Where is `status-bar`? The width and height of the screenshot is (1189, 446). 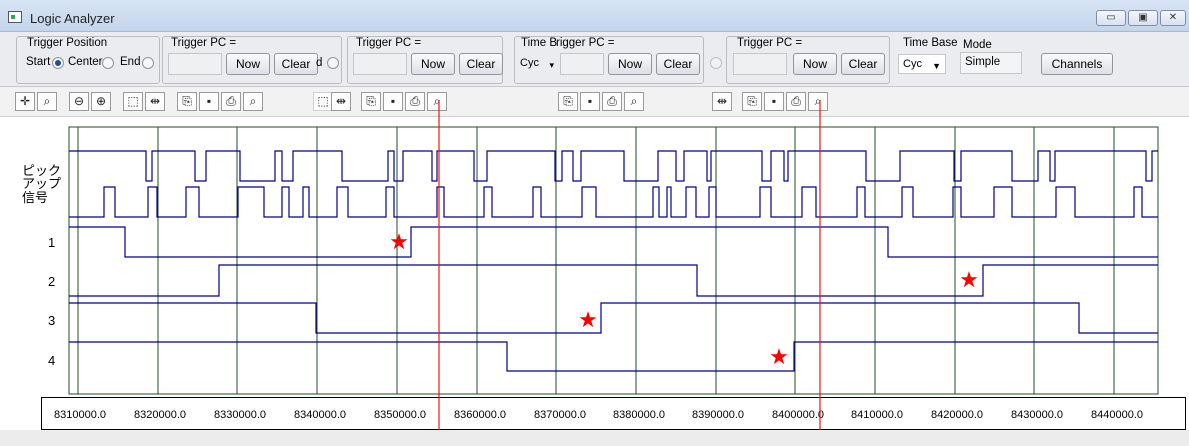 status-bar is located at coordinates (594, 438).